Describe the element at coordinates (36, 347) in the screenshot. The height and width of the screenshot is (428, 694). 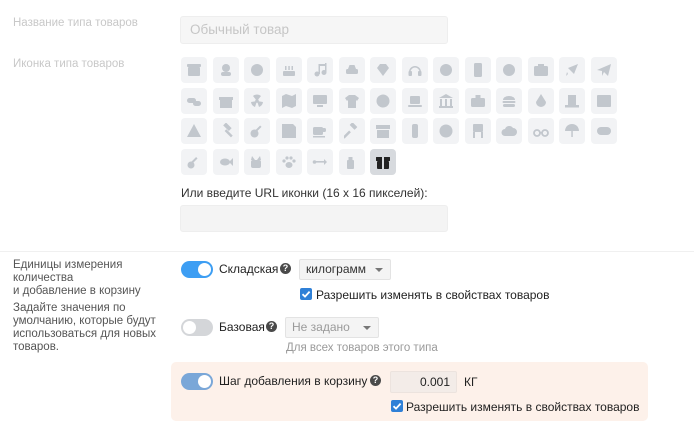
I see `units-description-line4: товаров.` at that location.